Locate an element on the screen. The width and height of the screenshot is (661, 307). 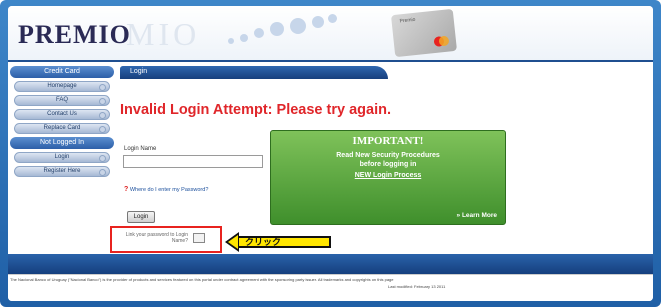
last-modified: Last modified: February 13 2011 is located at coordinates (417, 286).